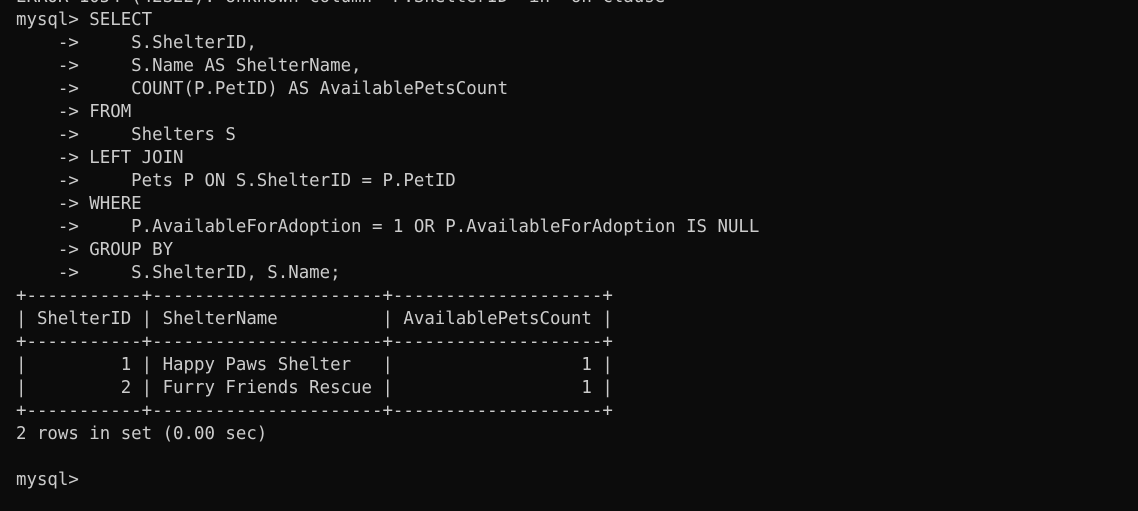 This screenshot has width=1138, height=511. Describe the element at coordinates (314, 388) in the screenshot. I see `result-table-row: | 2 | Furry Friends Rescue | 1 |` at that location.